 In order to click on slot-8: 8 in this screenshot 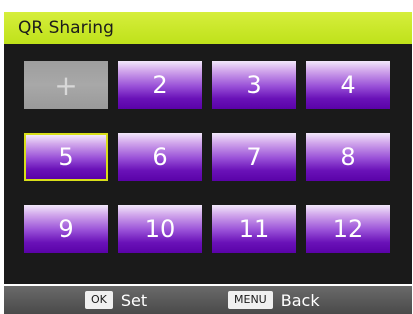, I will do `click(348, 157)`.